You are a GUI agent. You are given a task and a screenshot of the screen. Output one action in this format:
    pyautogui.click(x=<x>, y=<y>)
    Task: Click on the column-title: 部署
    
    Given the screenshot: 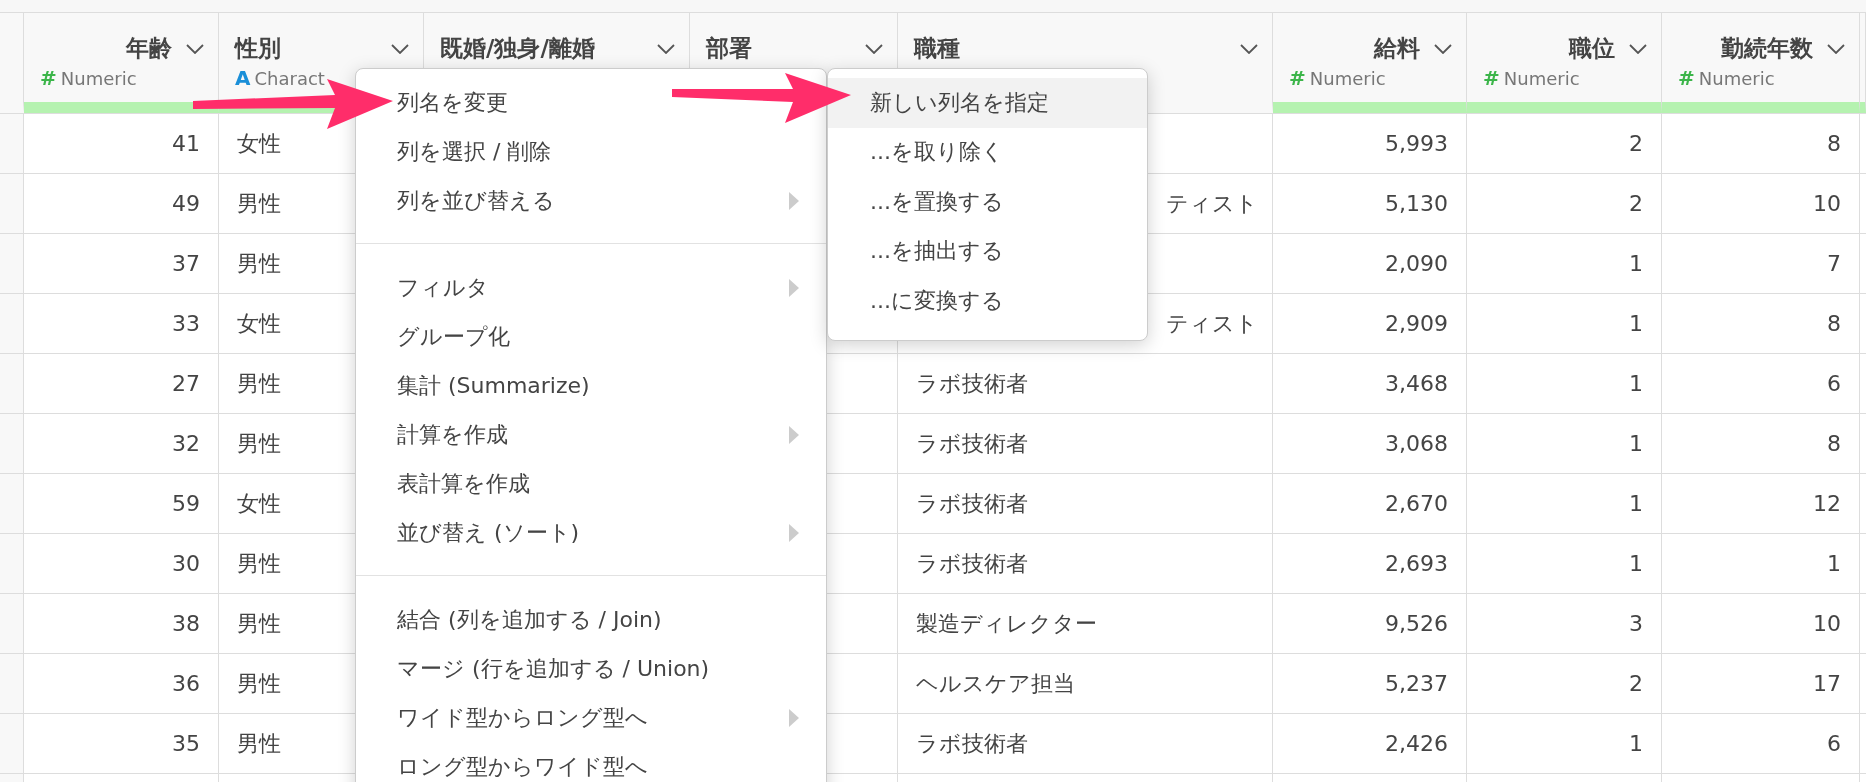 What is the action you would take?
    pyautogui.click(x=729, y=48)
    